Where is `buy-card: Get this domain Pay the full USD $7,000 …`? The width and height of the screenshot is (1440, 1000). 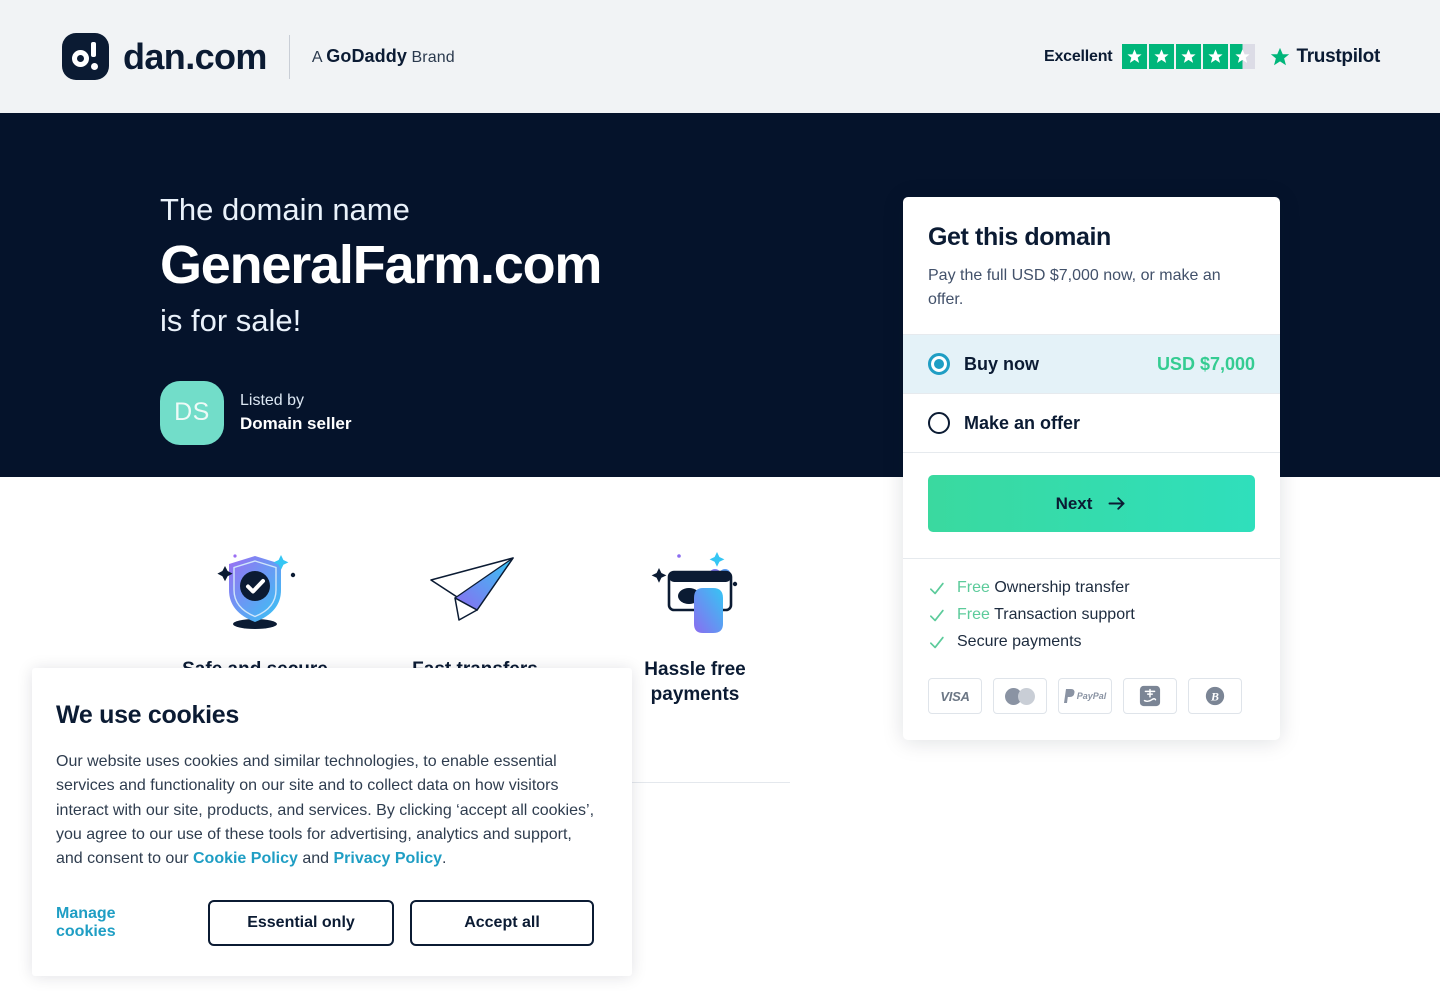
buy-card: Get this domain Pay the full USD $7,000 … is located at coordinates (1091, 468).